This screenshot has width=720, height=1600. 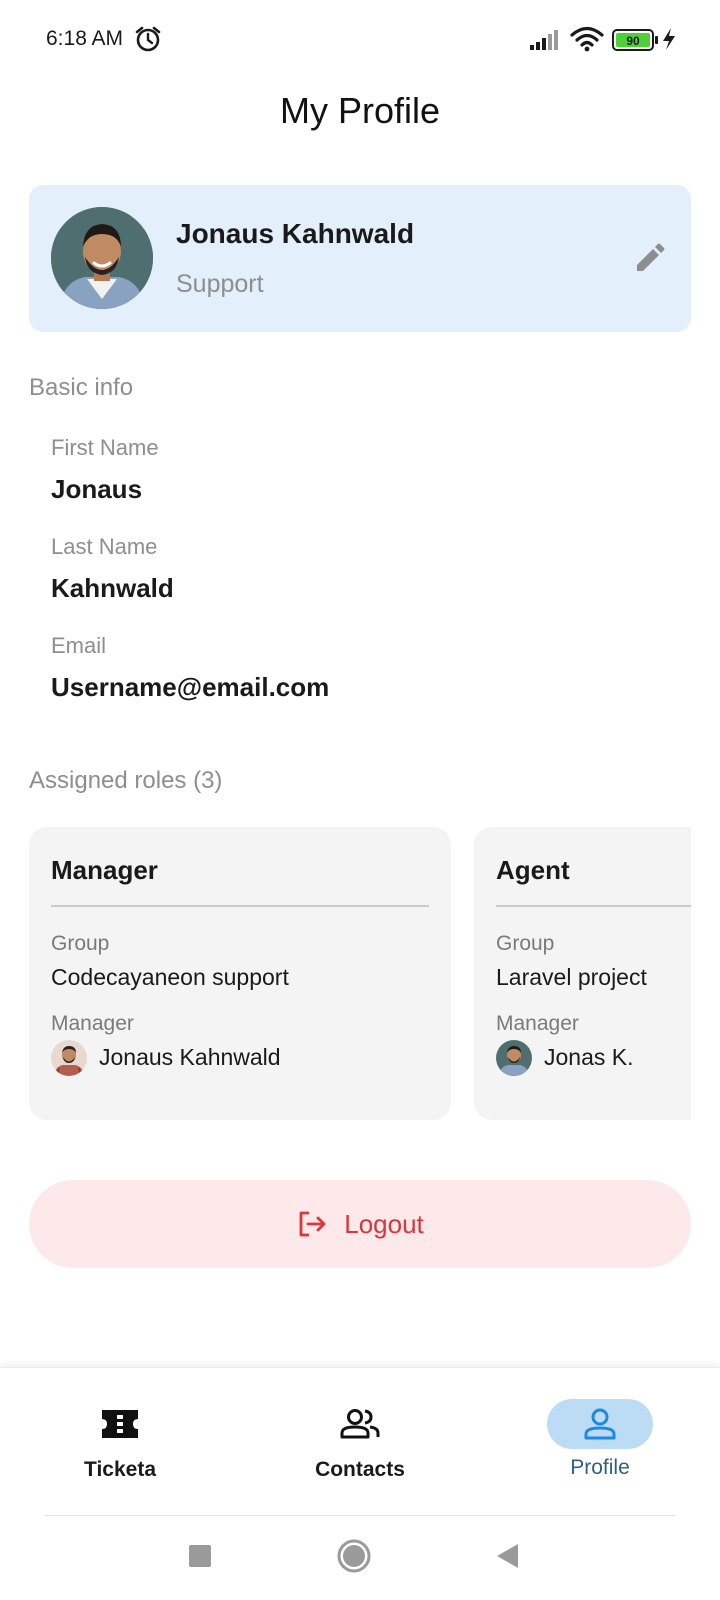 I want to click on back-icon, so click(x=508, y=1556).